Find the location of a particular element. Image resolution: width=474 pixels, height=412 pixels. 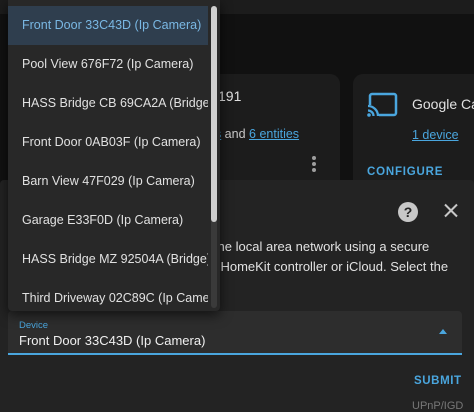

close-icon is located at coordinates (451, 211).